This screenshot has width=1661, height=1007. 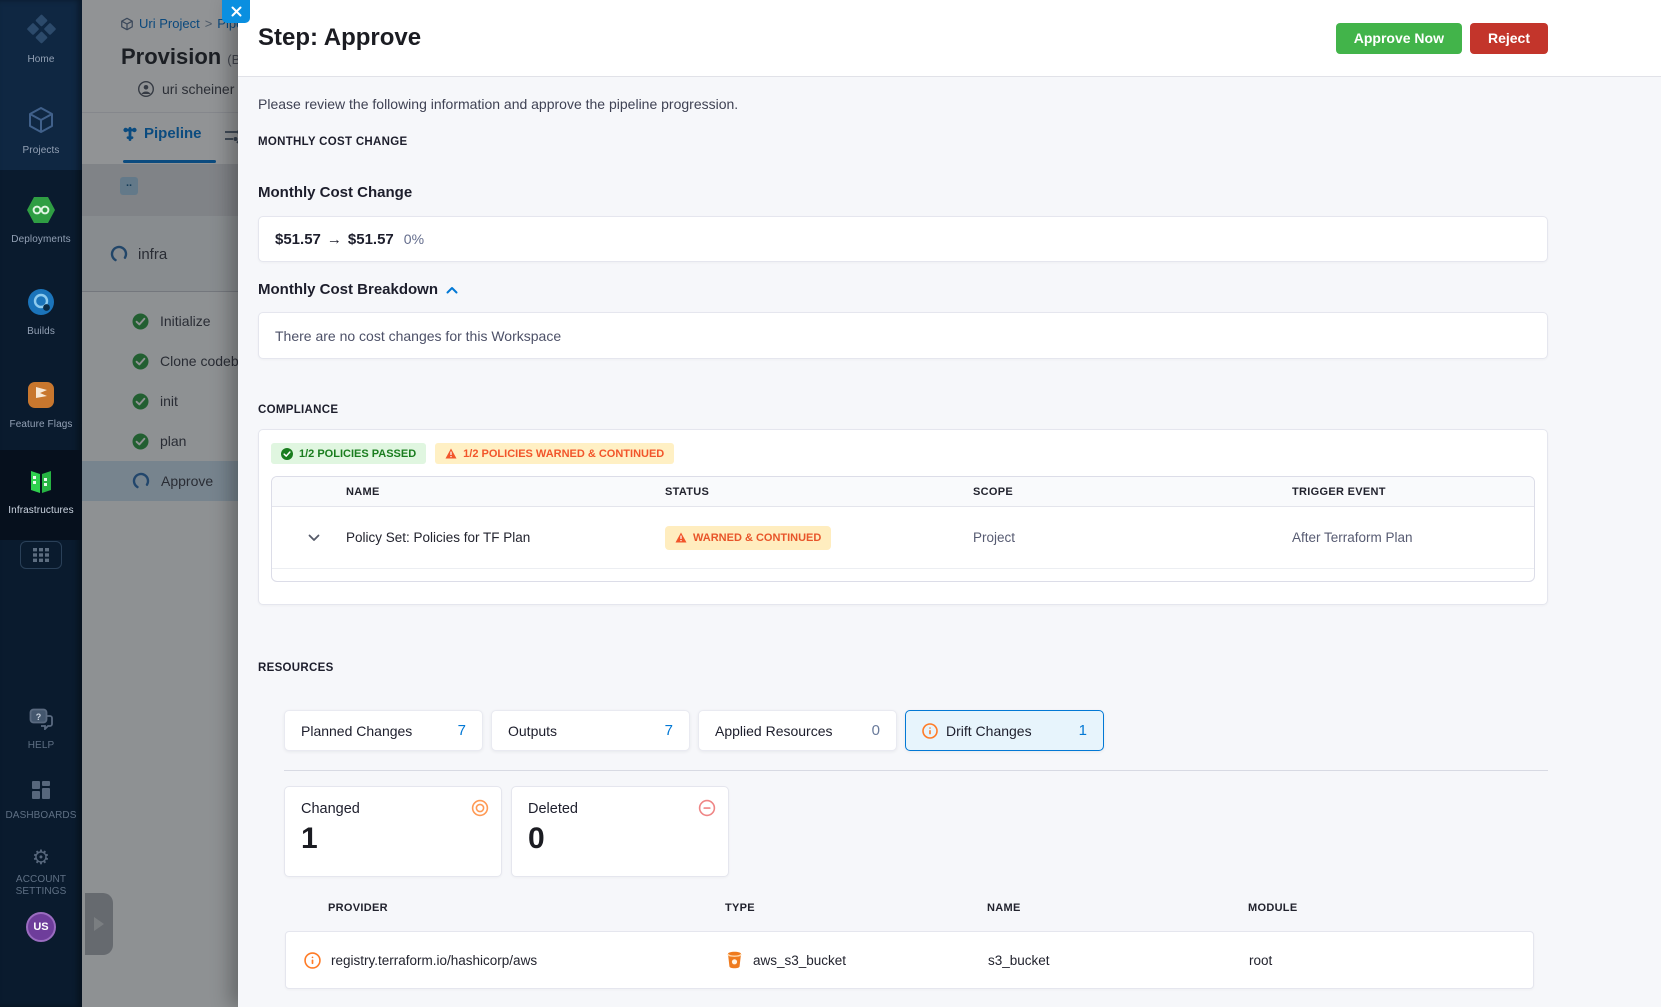 What do you see at coordinates (349, 453) in the screenshot?
I see `policies-passed-badge: 1/2 POLICIES PASSED` at bounding box center [349, 453].